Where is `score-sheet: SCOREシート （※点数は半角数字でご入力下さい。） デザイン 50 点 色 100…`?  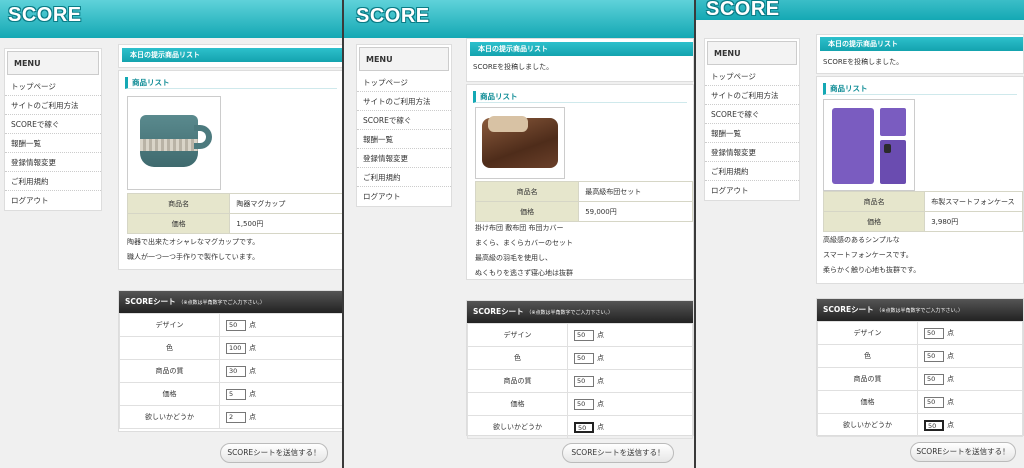
score-sheet: SCOREシート （※点数は半角数字でご入力下さい。） デザイン 50 点 色 100… is located at coordinates (230, 361).